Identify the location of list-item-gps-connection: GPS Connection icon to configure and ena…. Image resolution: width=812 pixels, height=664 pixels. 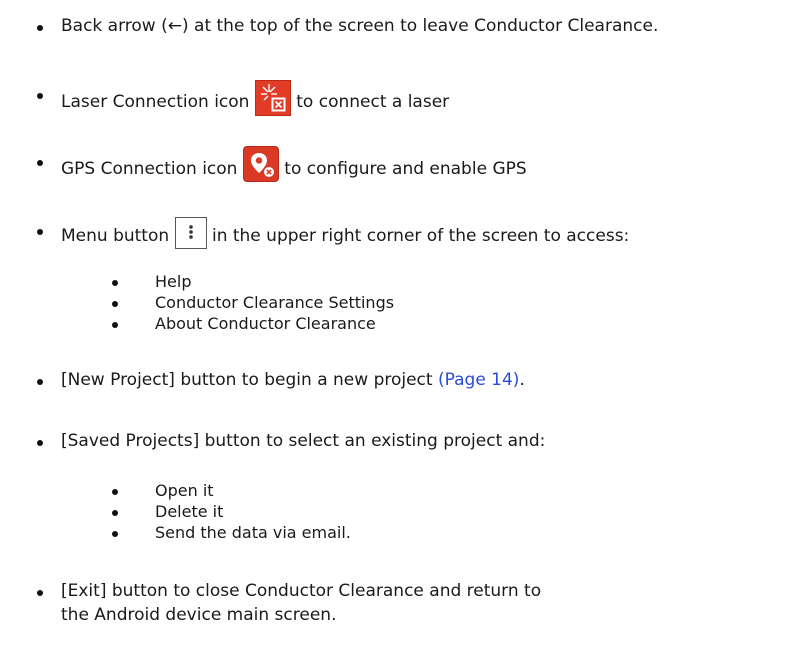
(294, 166).